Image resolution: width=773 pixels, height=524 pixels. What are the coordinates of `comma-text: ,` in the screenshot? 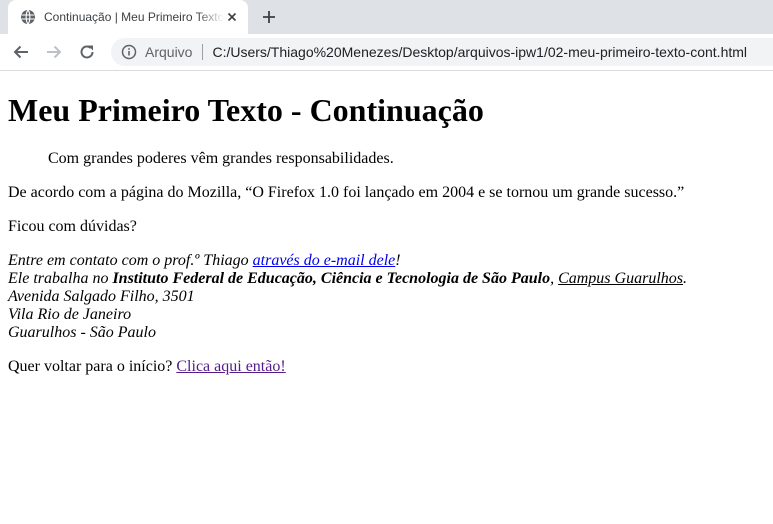 It's located at (554, 278).